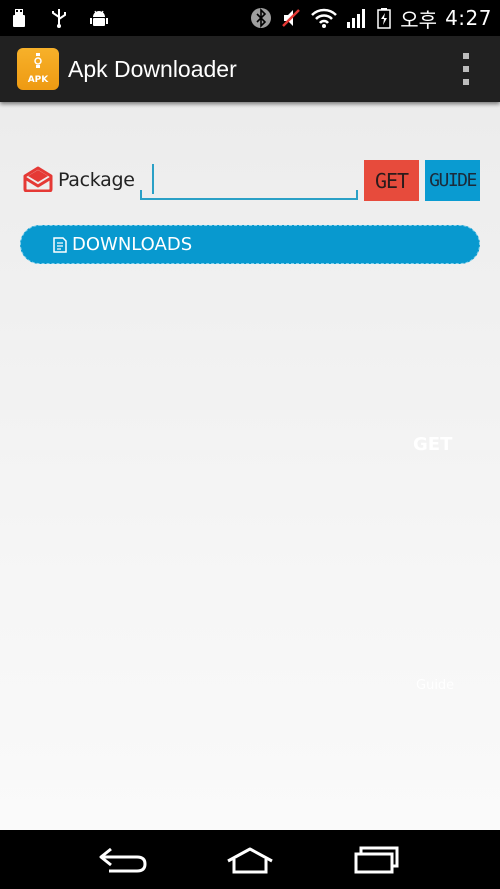 The width and height of the screenshot is (500, 889). I want to click on wifi-icon, so click(324, 18).